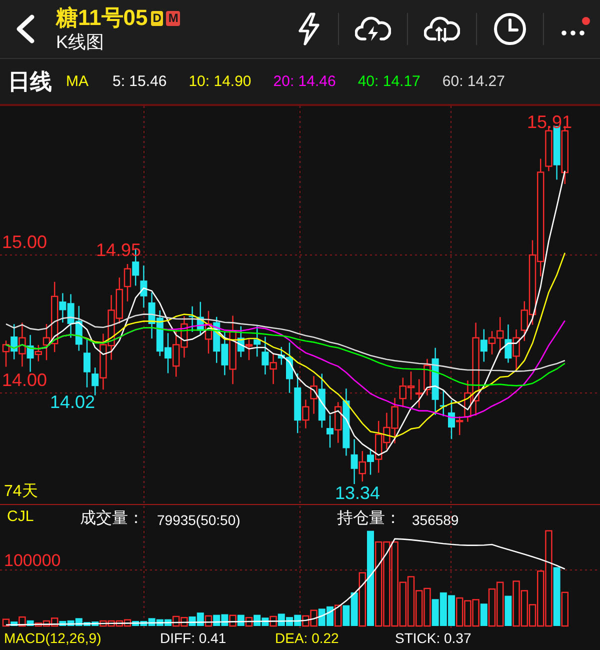 The width and height of the screenshot is (600, 650). I want to click on volume-value: 79935(50:50), so click(198, 520).